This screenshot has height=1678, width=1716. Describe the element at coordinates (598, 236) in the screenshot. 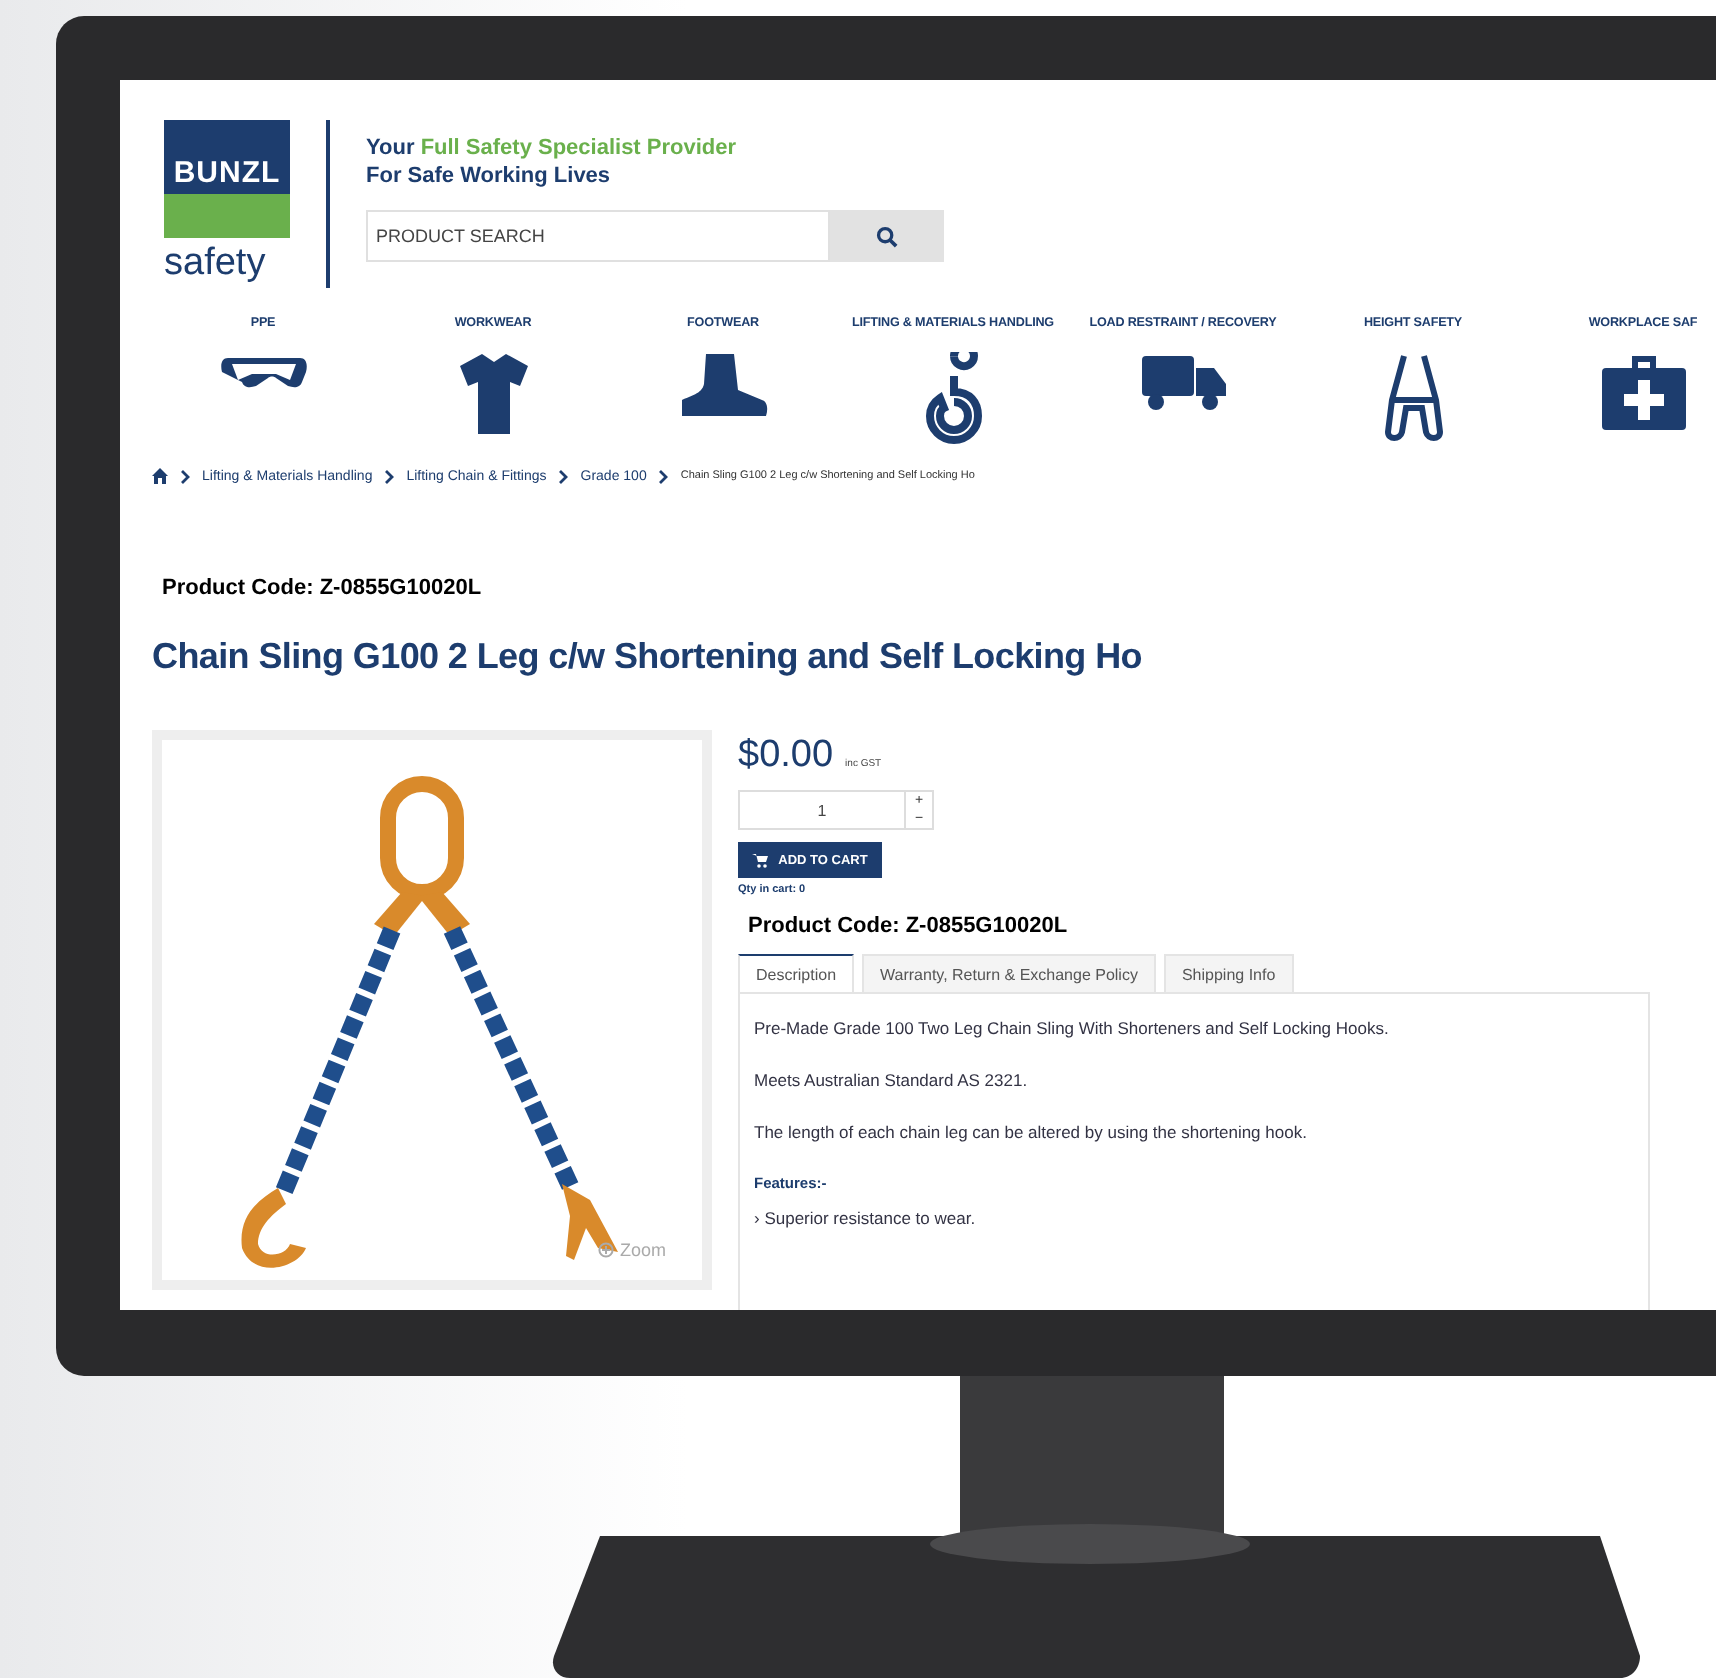

I see `search-field: PRODUCT SEARCH` at that location.